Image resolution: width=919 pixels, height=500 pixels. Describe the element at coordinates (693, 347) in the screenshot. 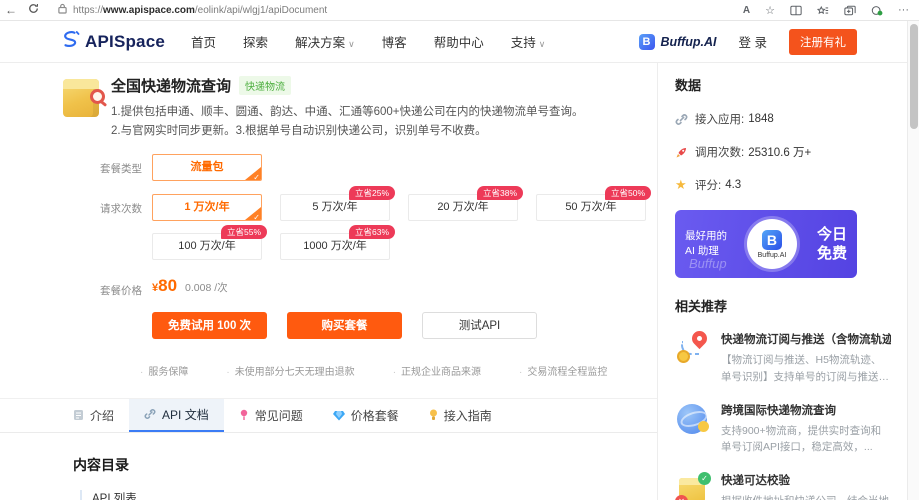

I see `route-pin-icon` at that location.